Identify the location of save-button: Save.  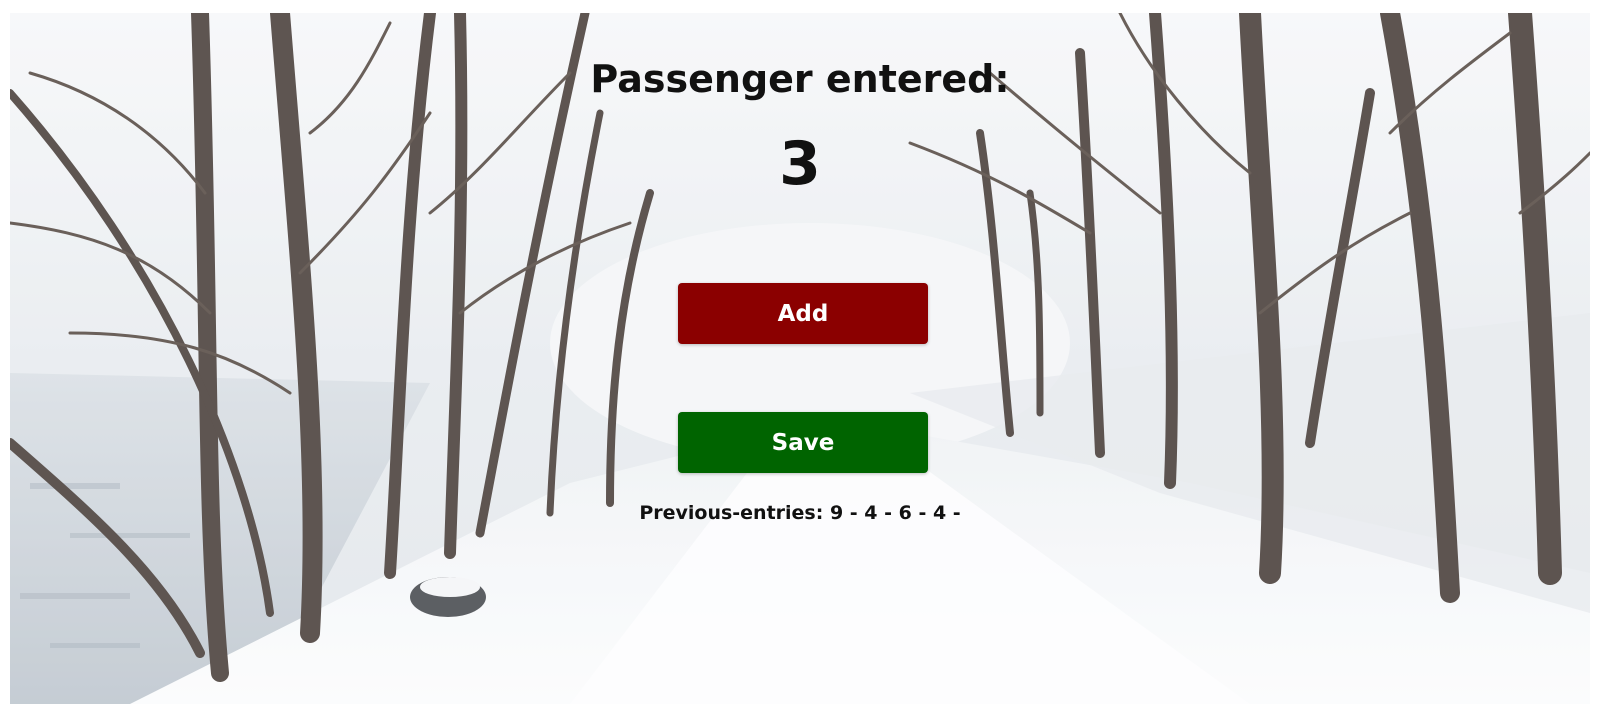
(803, 442).